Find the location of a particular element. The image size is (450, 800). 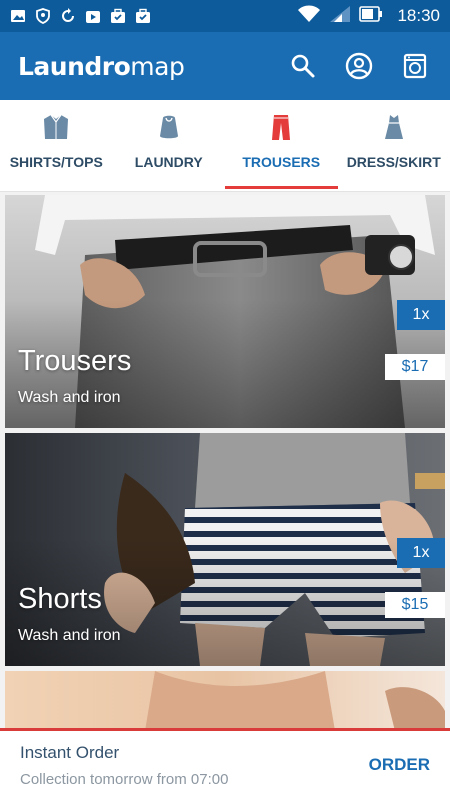

wifi-icon is located at coordinates (309, 16).